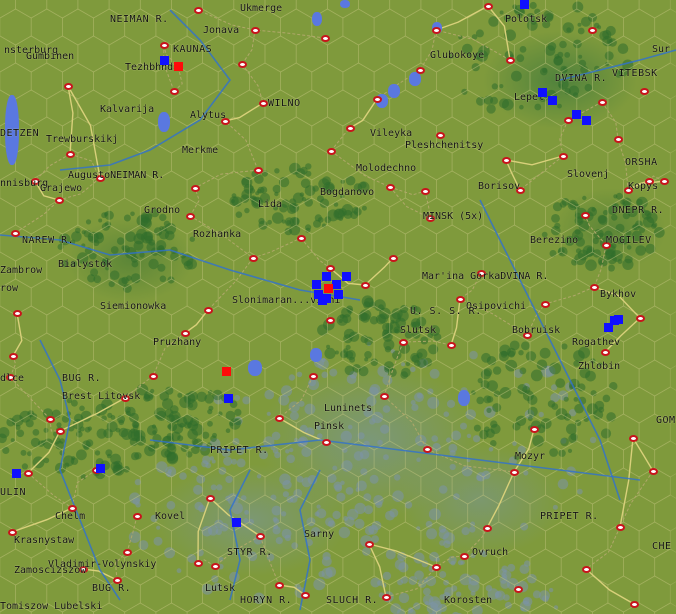 The image size is (676, 614). I want to click on map-label: Sur, so click(661, 49).